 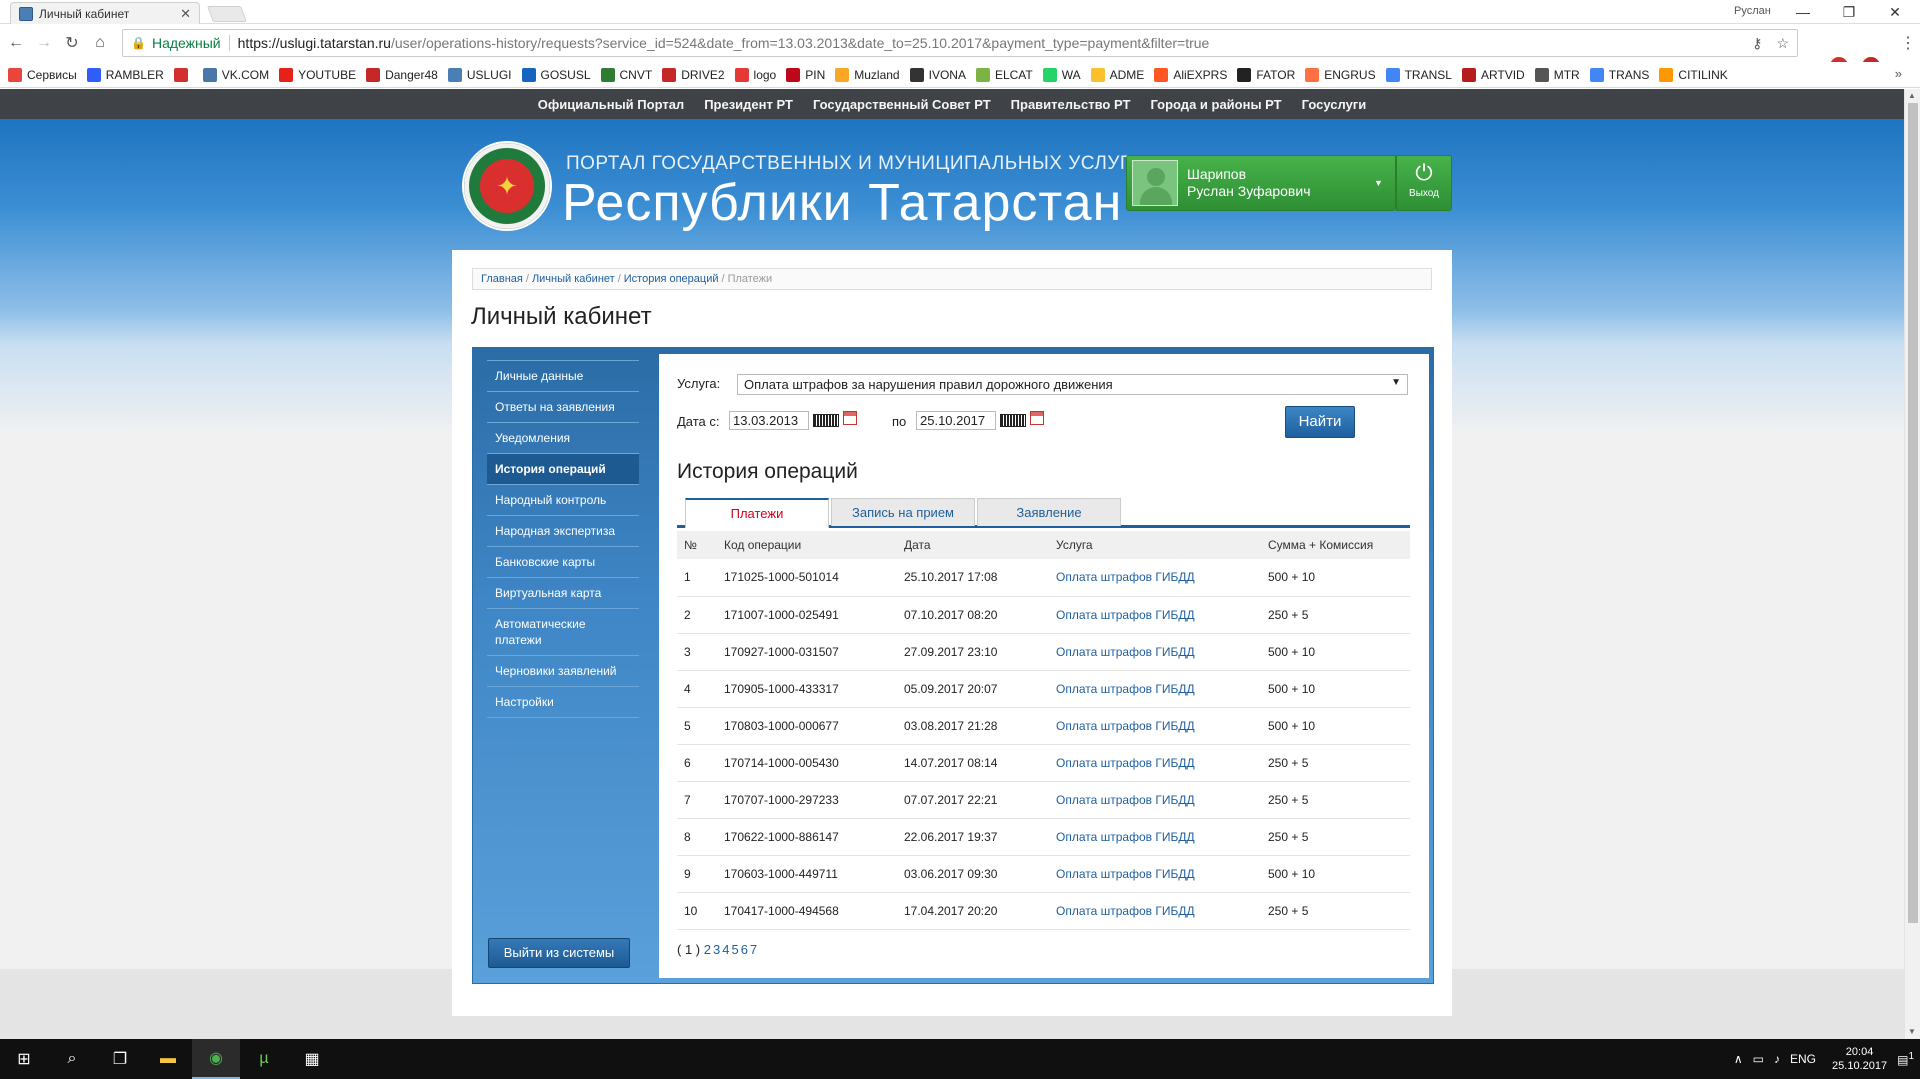 I want to click on forward-icon: →, so click(x=44, y=43).